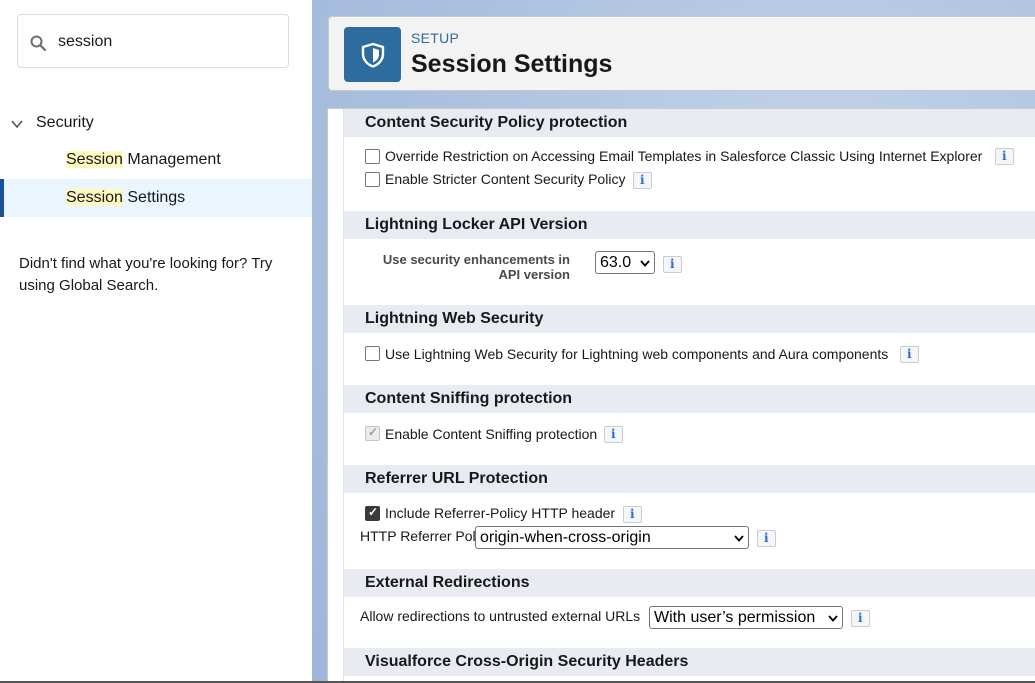 This screenshot has width=1035, height=683. Describe the element at coordinates (435, 38) in the screenshot. I see `setup-breadcrumb: SETUP` at that location.